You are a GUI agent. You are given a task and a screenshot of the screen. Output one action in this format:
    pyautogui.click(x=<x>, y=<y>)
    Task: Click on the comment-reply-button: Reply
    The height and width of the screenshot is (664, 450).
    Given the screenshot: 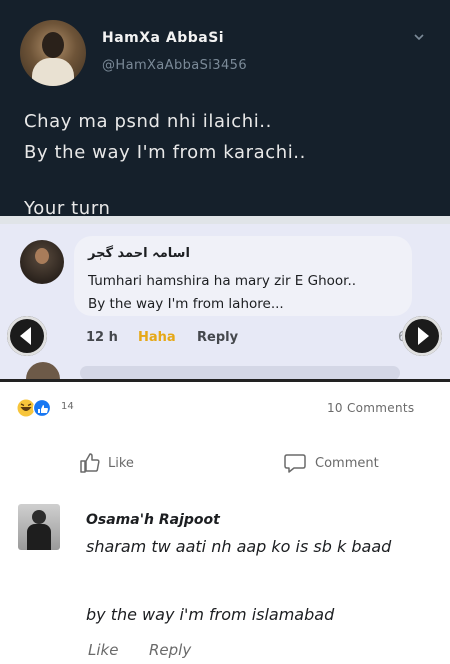 What is the action you would take?
    pyautogui.click(x=170, y=650)
    